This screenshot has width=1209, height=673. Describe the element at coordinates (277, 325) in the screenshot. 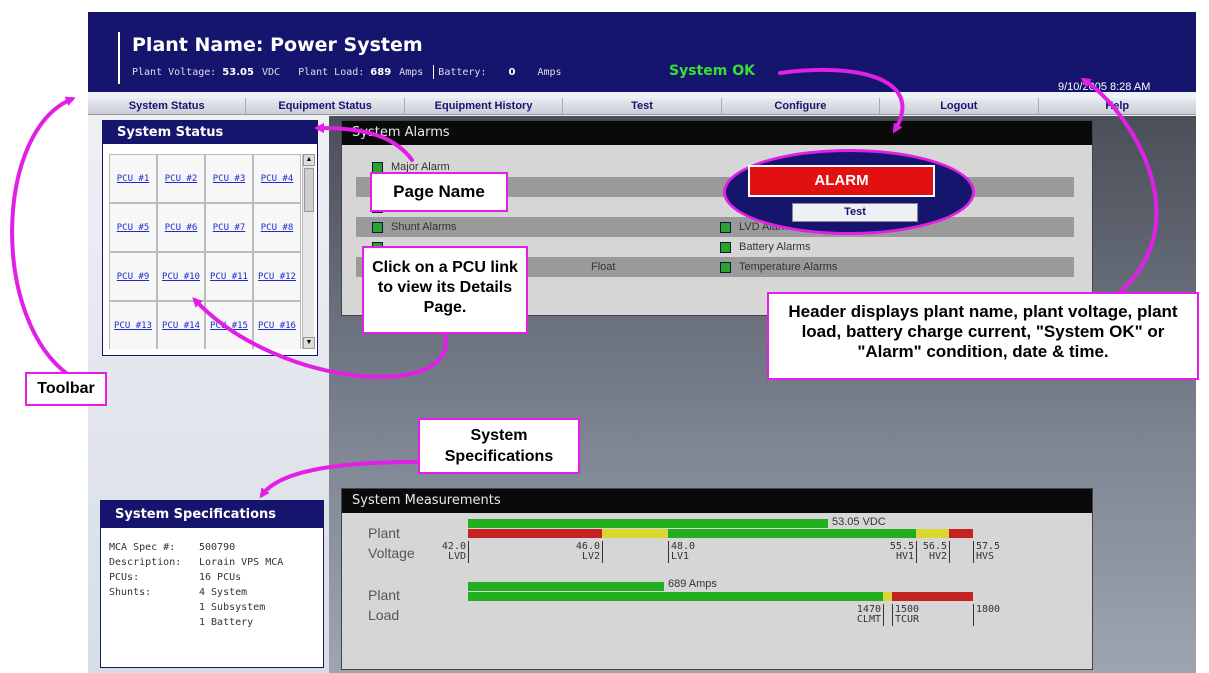

I see `pcu-link: PCU #16` at that location.